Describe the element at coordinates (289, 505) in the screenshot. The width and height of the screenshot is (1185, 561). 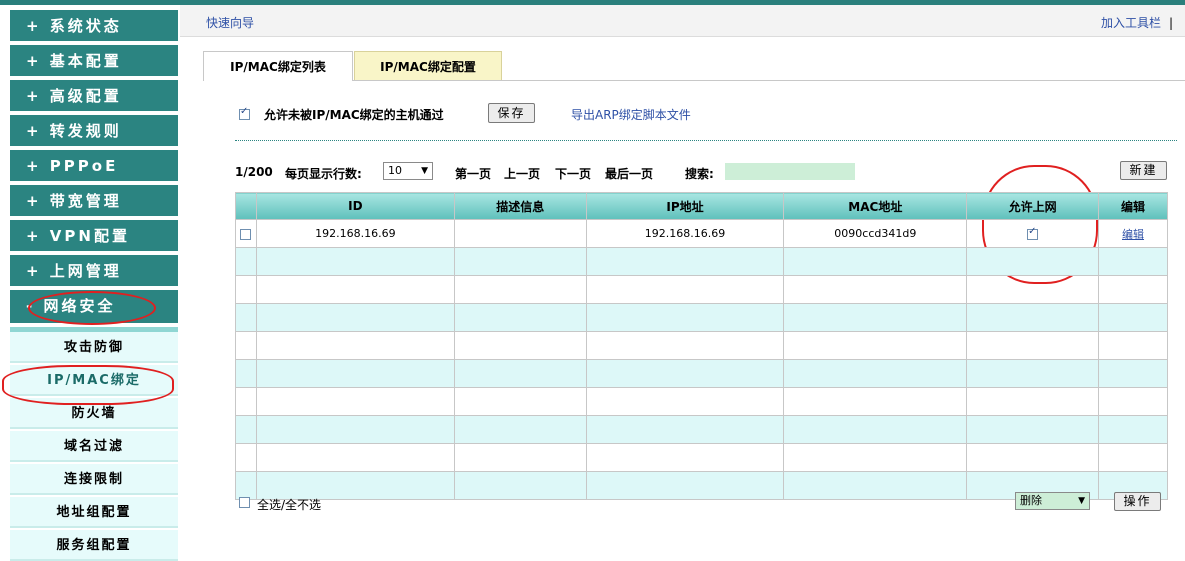
I see `select-all-label: 全选/全不选` at that location.